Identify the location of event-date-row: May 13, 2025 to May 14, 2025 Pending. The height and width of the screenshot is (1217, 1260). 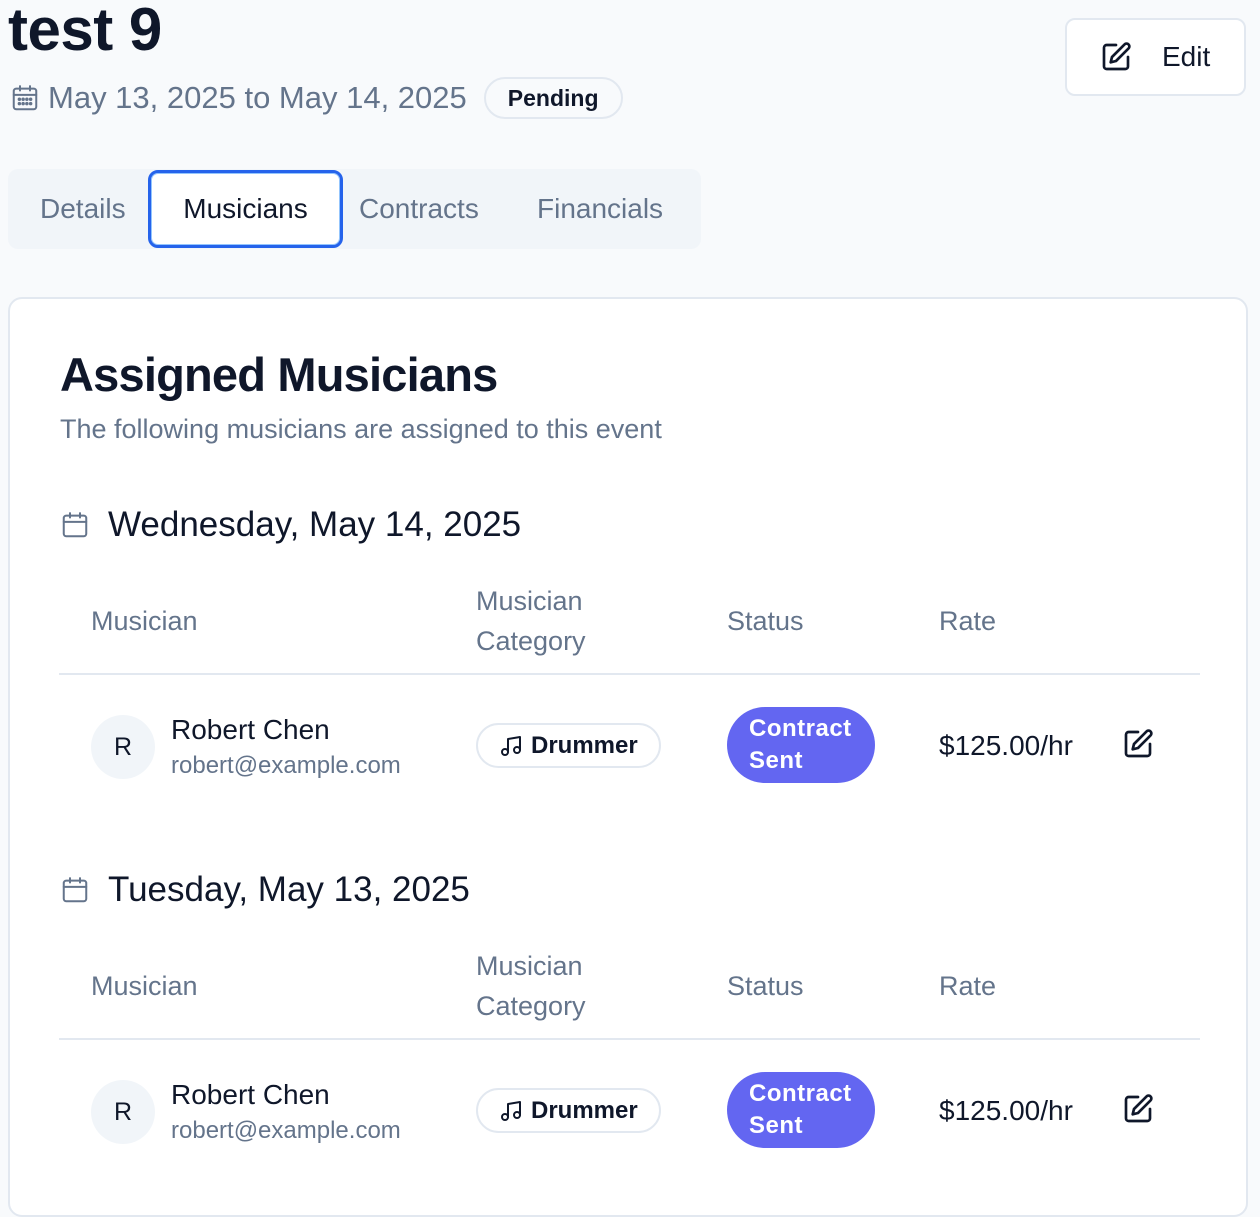
(316, 98).